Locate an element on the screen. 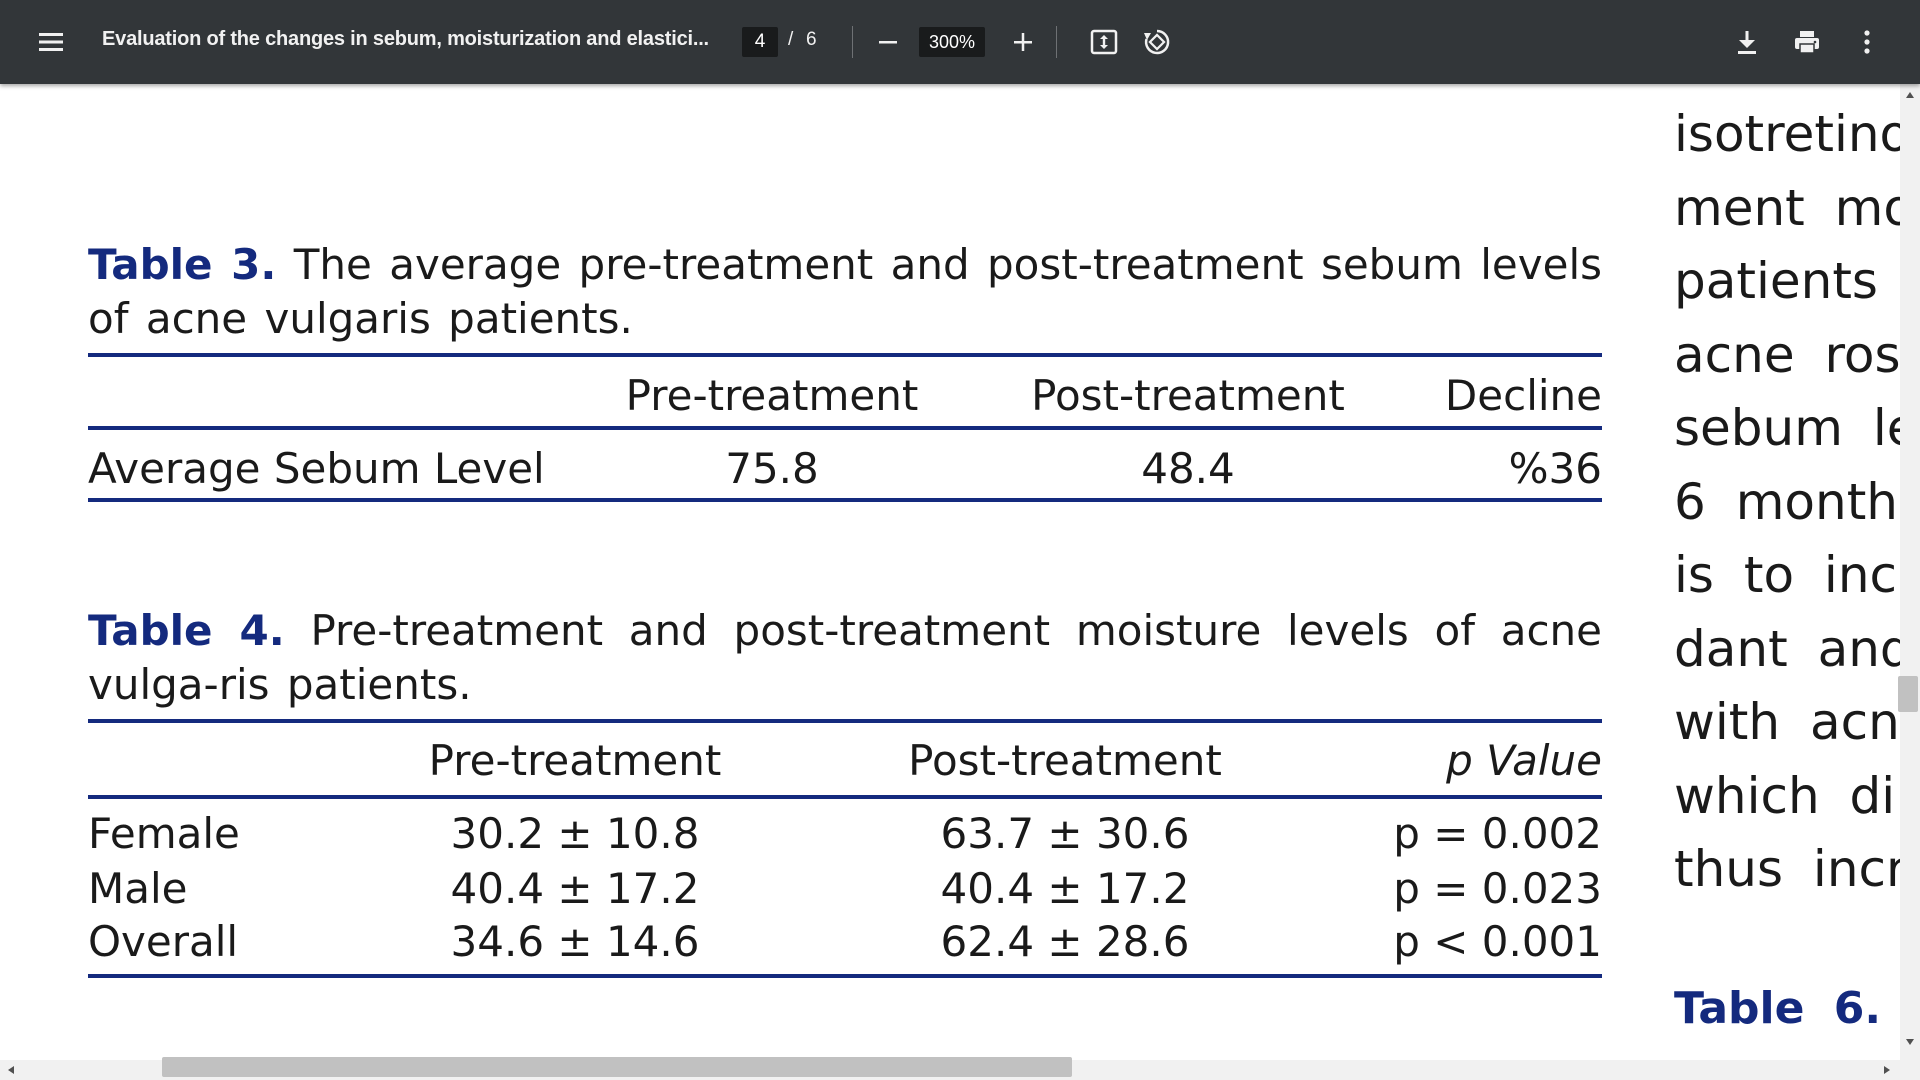  table3-header-post: Post-treatment is located at coordinates (1188, 395).